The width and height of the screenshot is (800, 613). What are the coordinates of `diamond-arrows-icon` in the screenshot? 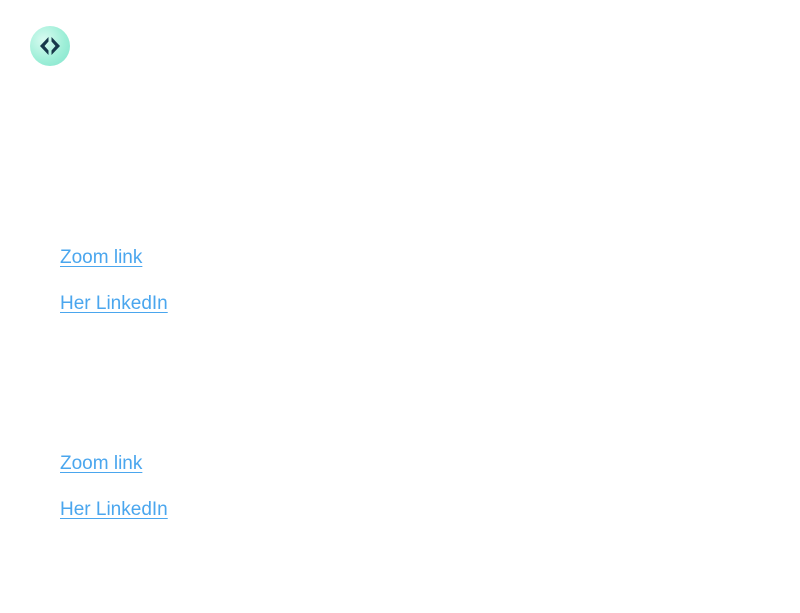 It's located at (50, 46).